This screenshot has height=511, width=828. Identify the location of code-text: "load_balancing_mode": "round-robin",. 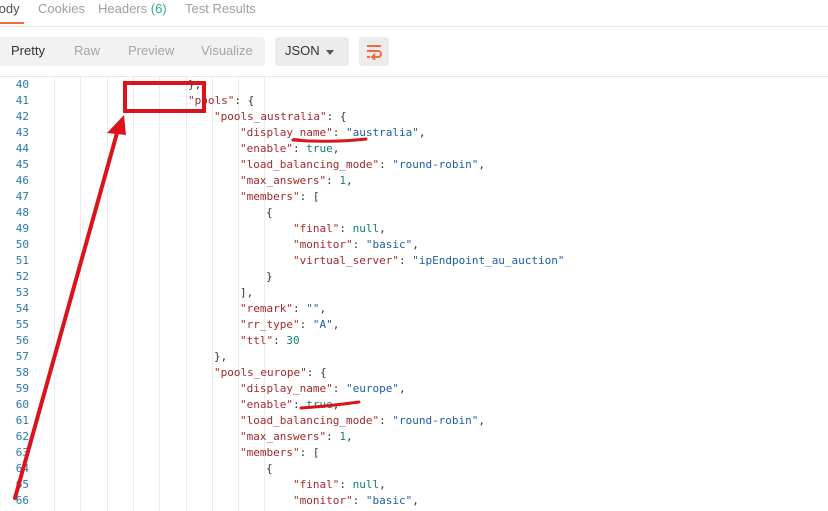
(362, 165).